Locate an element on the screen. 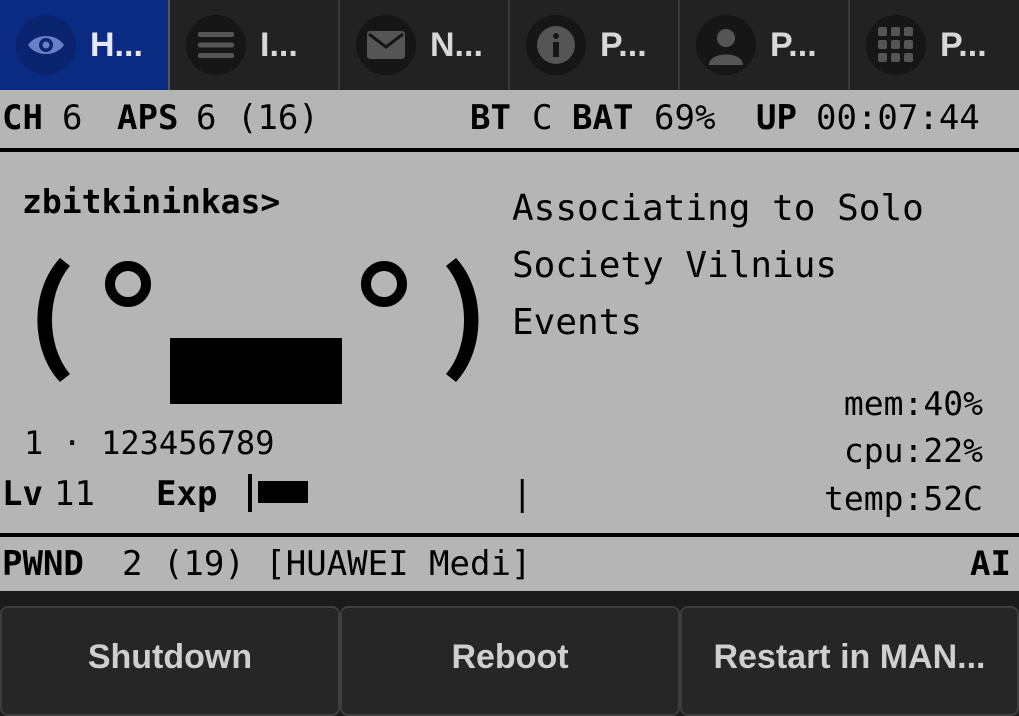 The width and height of the screenshot is (1019, 716). pwnd-label: PWND is located at coordinates (43, 564).